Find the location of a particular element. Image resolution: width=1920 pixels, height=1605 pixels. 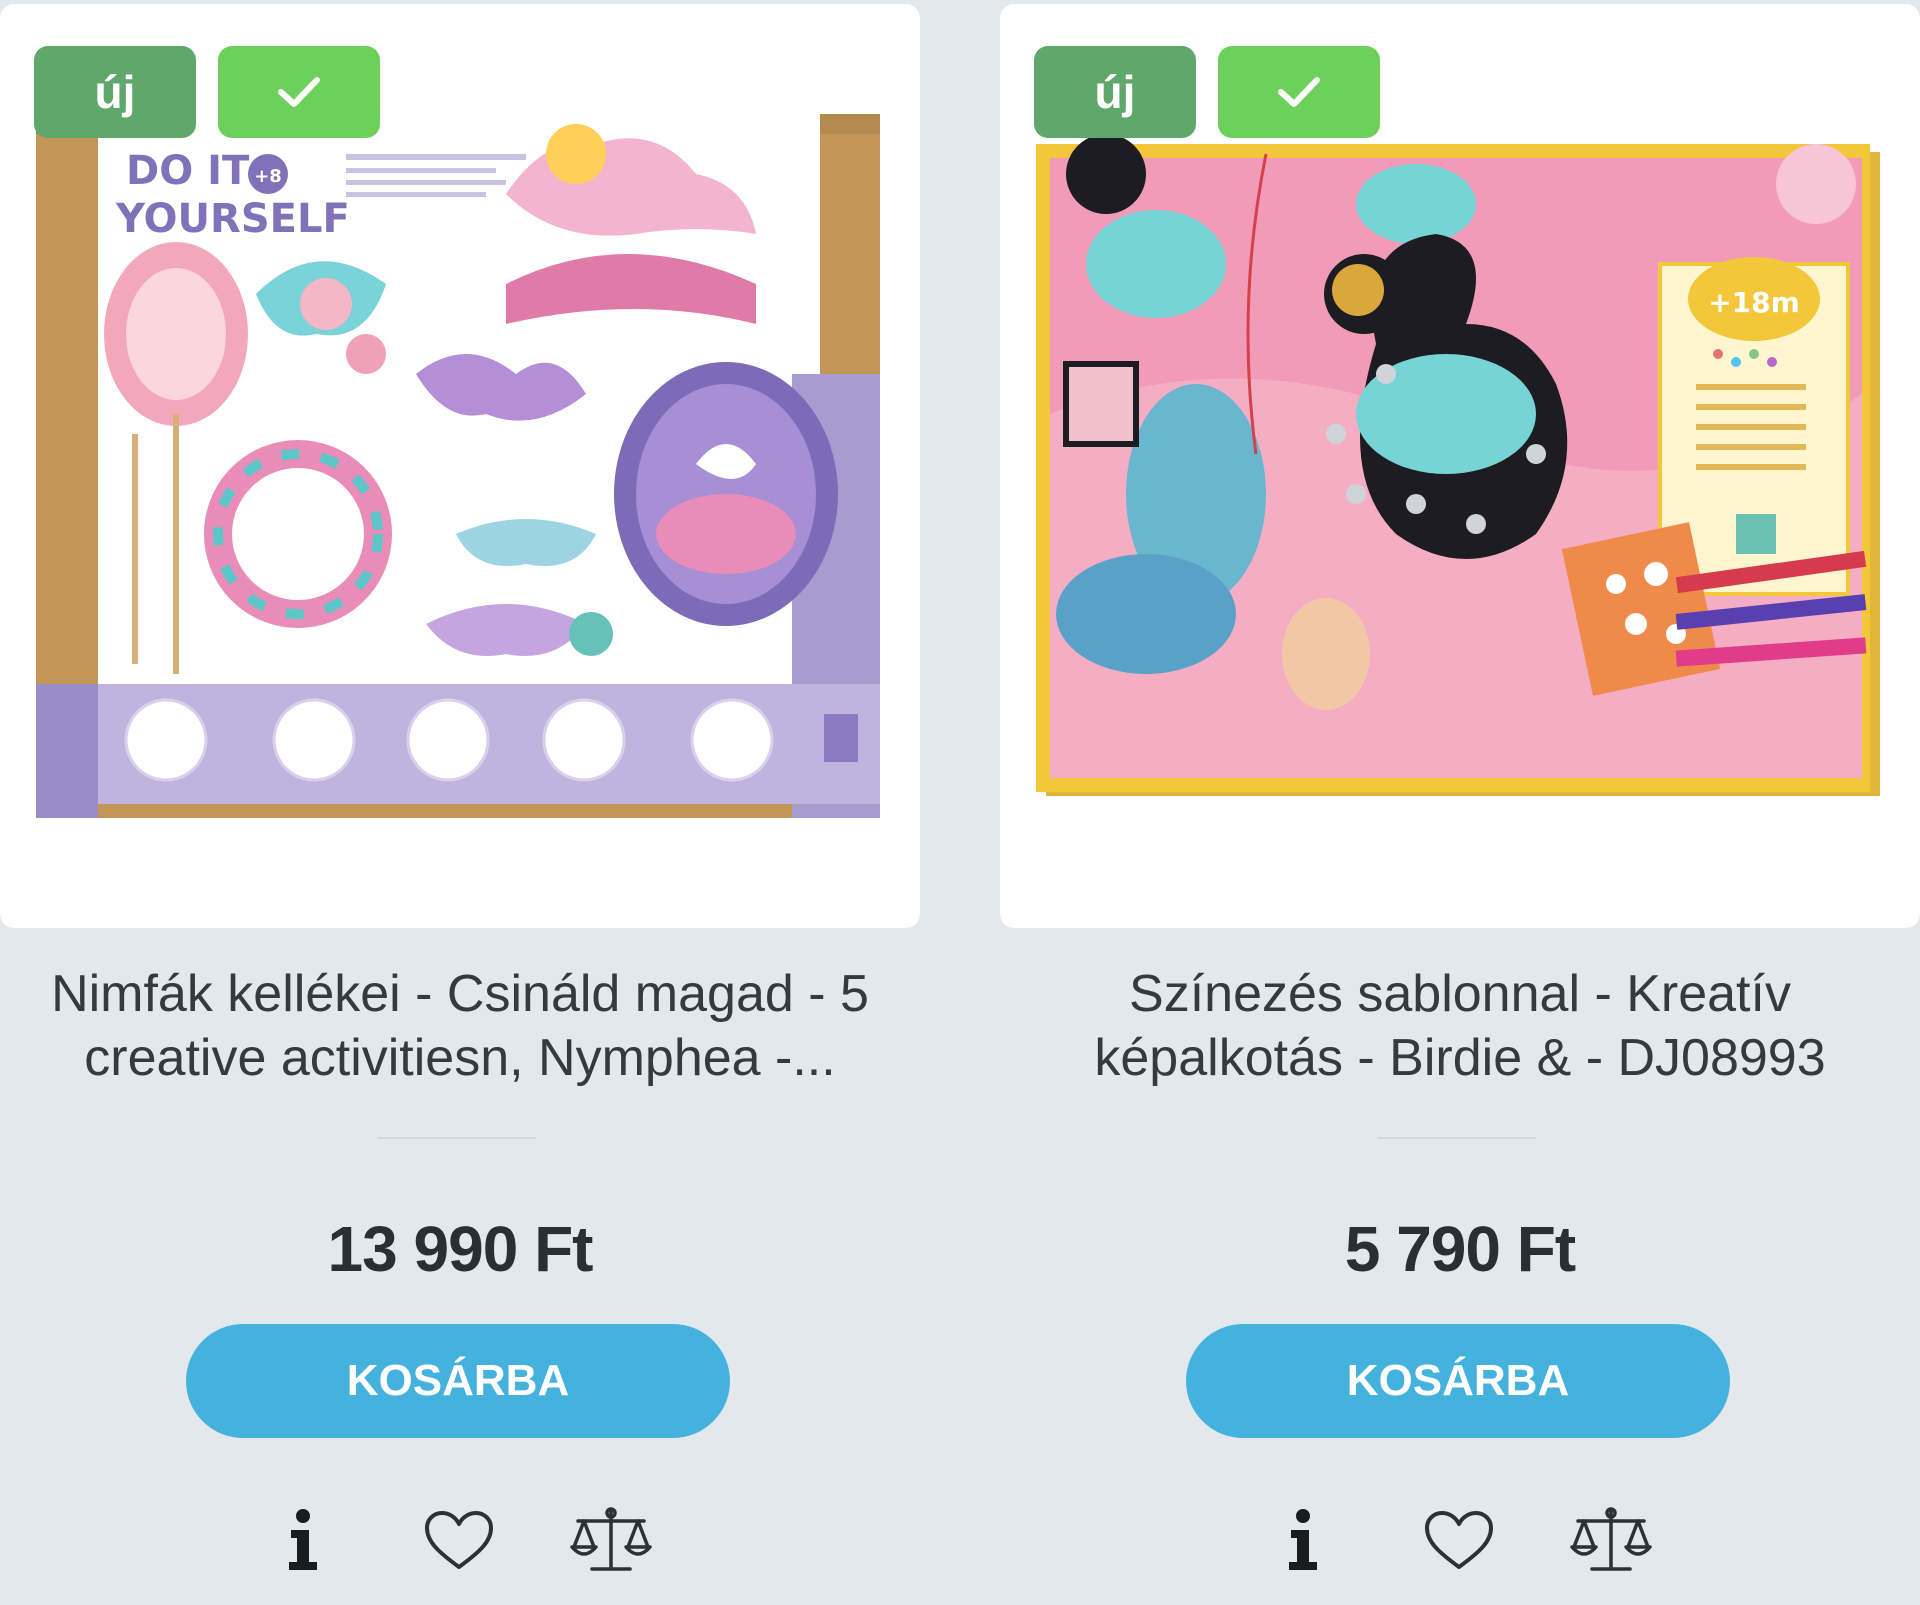

product-price: 5 790 Ft is located at coordinates (1460, 1249).